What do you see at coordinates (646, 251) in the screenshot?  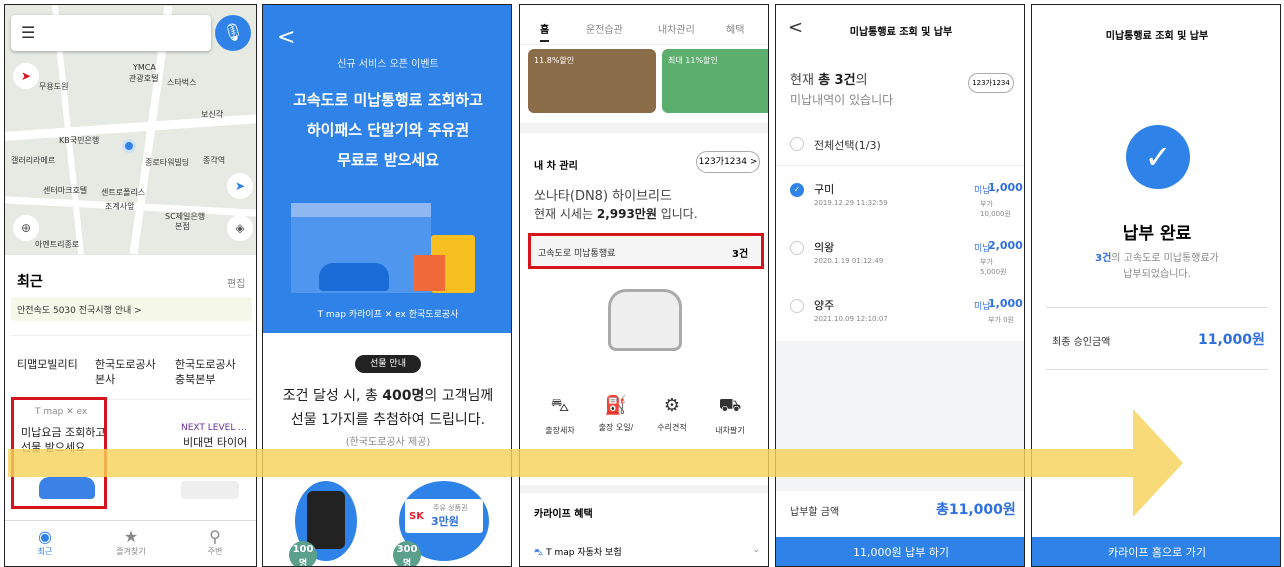 I see `highlight-box` at bounding box center [646, 251].